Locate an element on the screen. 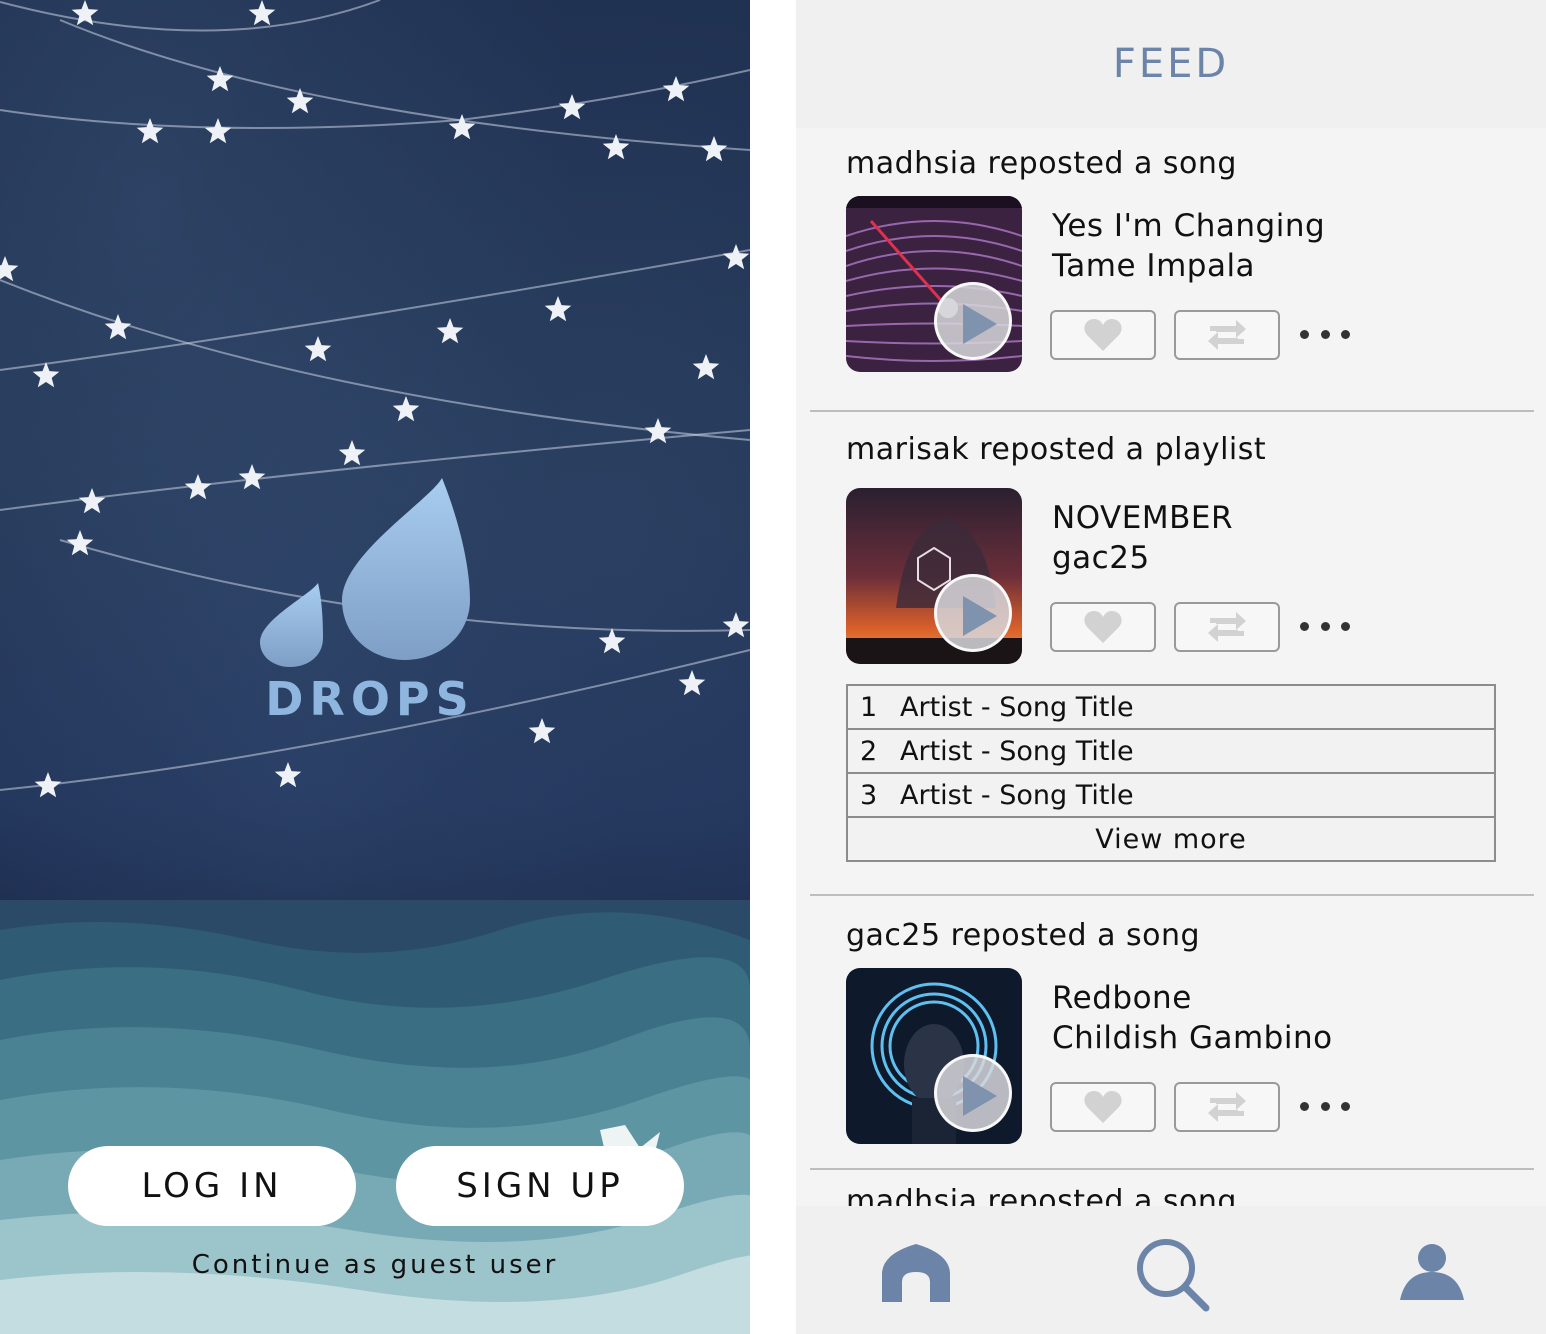 This screenshot has height=1334, width=1546. track-artist: Childish Gambino is located at coordinates (1192, 1038).